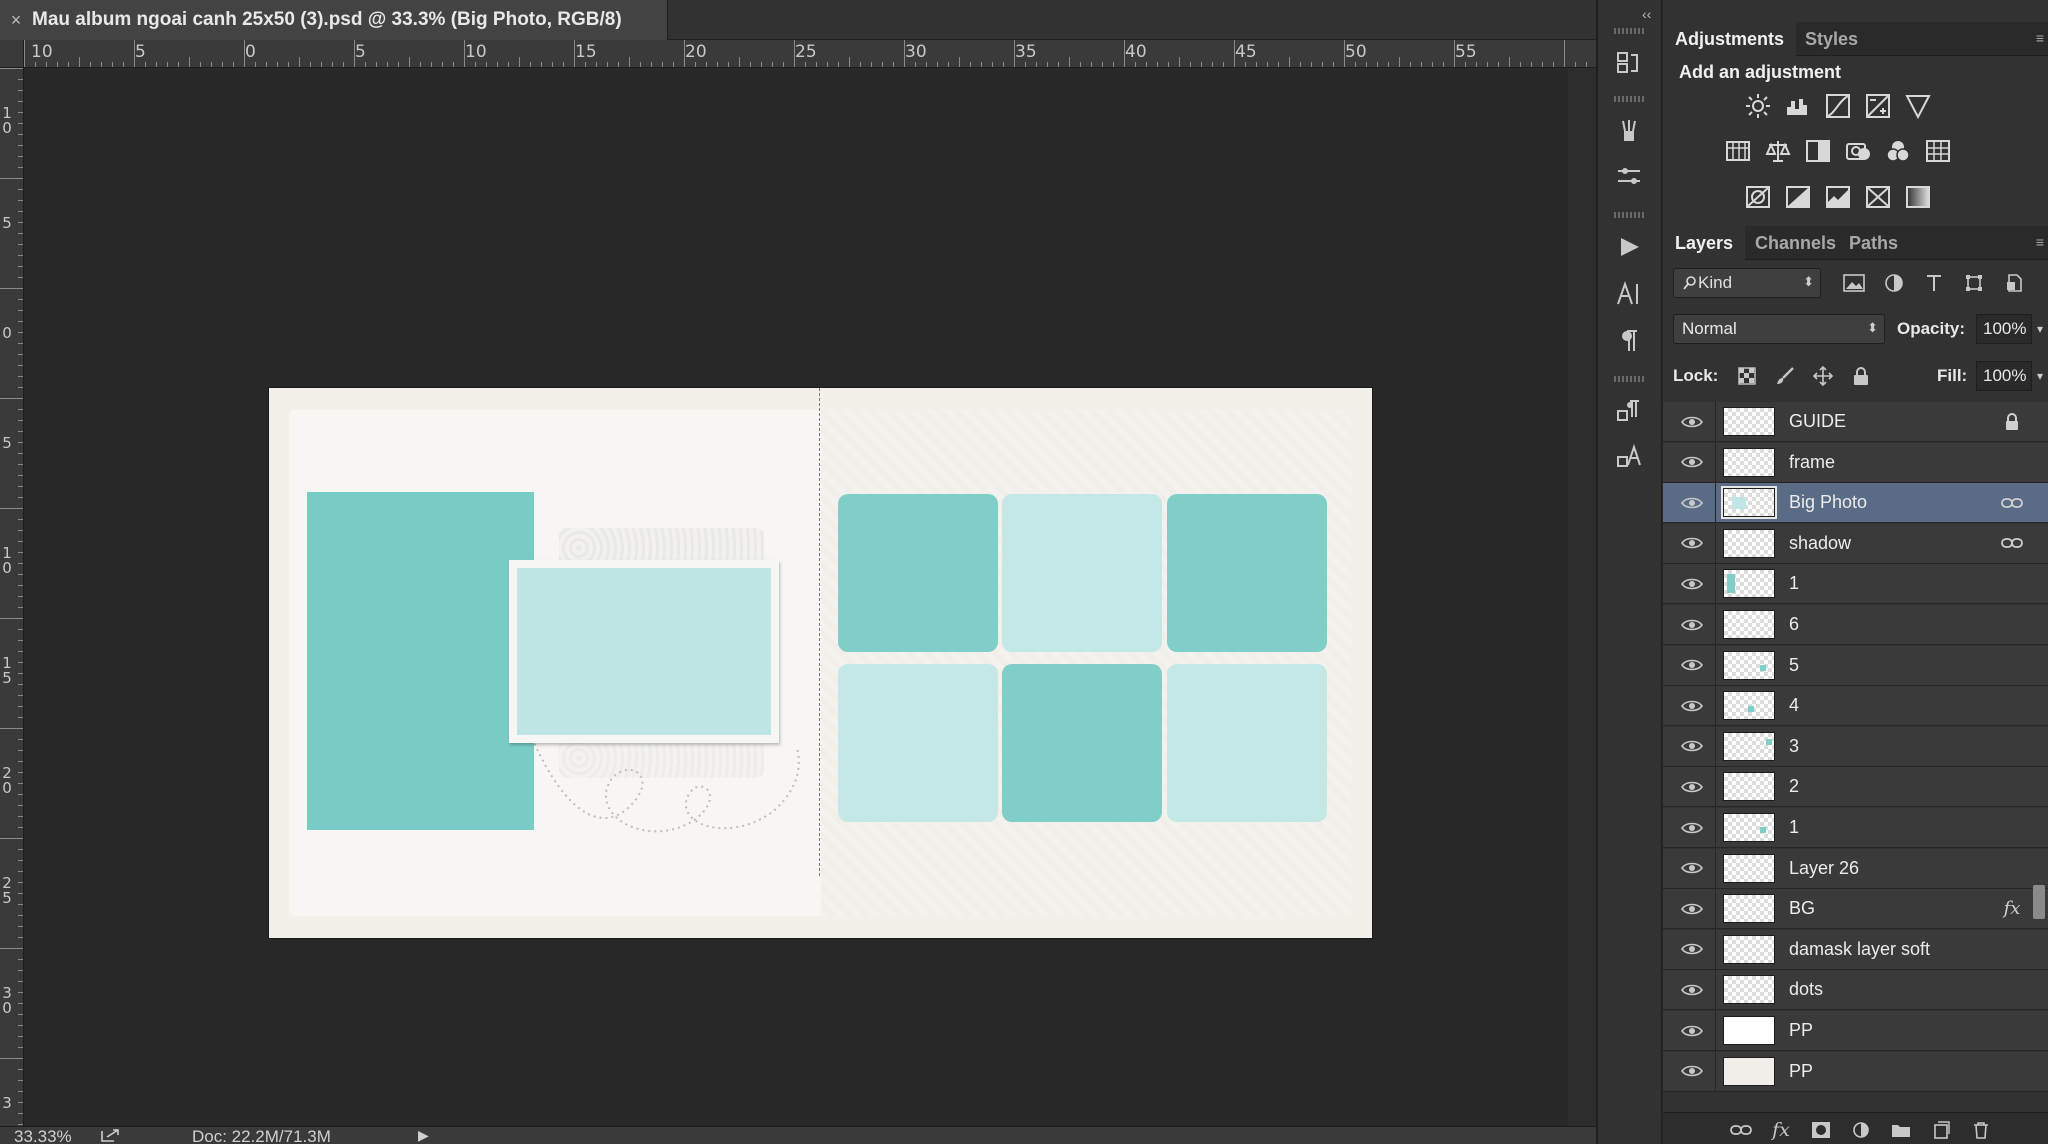 The height and width of the screenshot is (1144, 2048). Describe the element at coordinates (1629, 411) in the screenshot. I see `paragraph-styles-icon` at that location.